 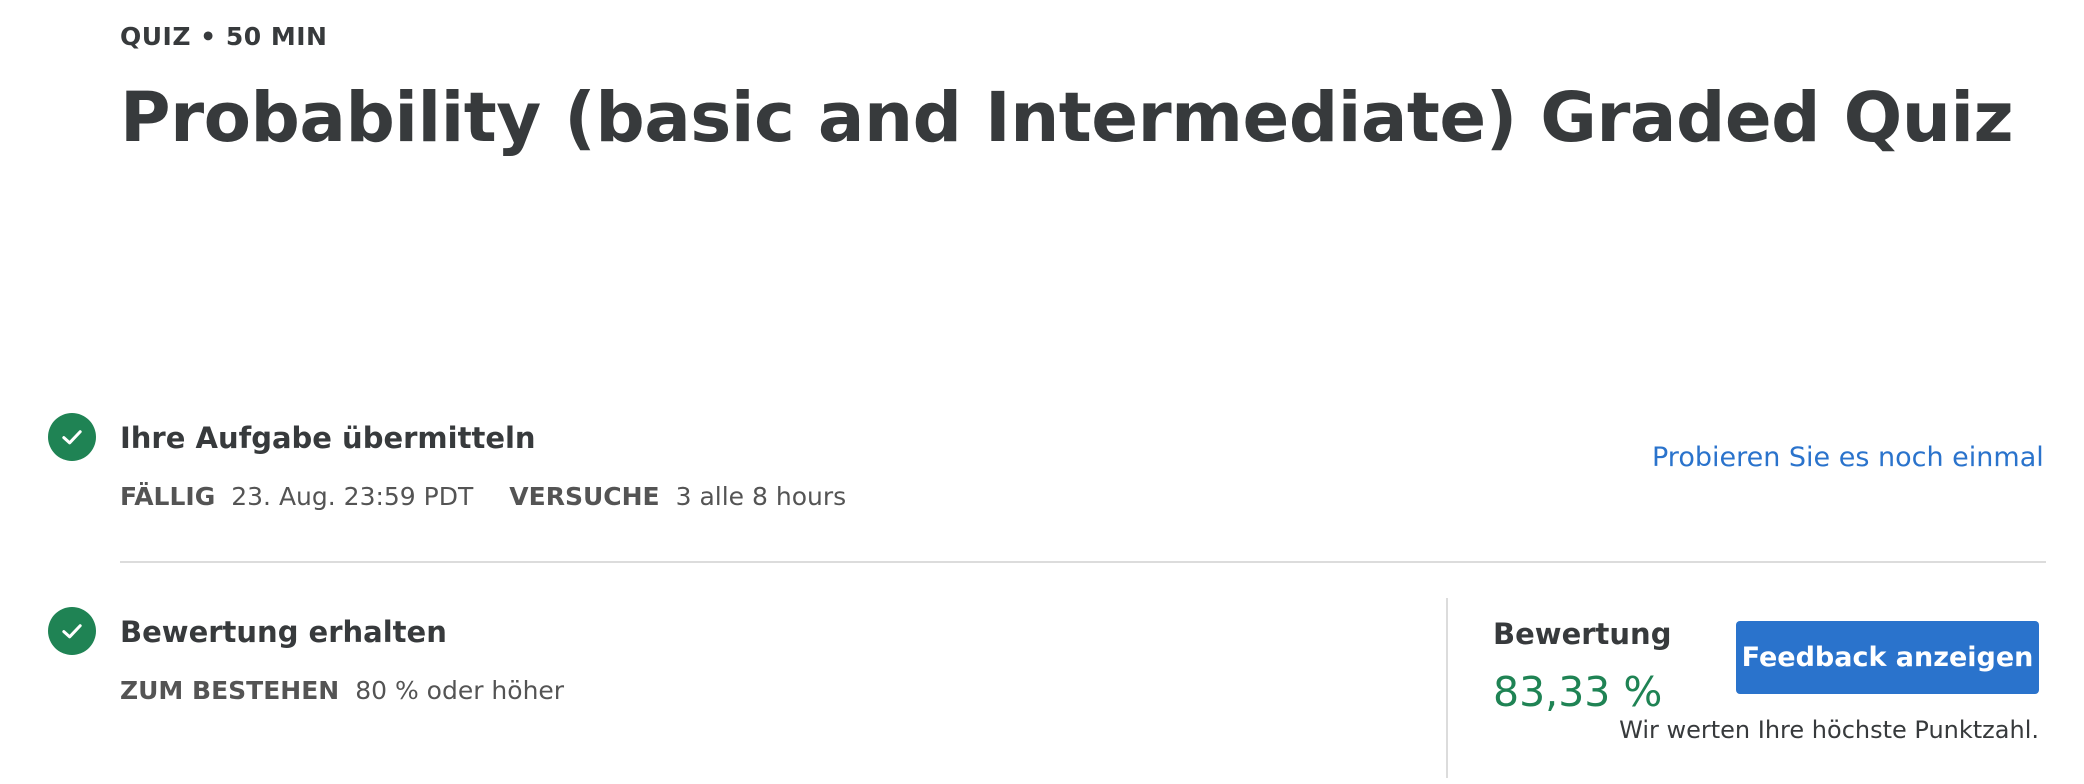 I want to click on retry-link: Probieren Sie es noch einmal, so click(x=1848, y=457).